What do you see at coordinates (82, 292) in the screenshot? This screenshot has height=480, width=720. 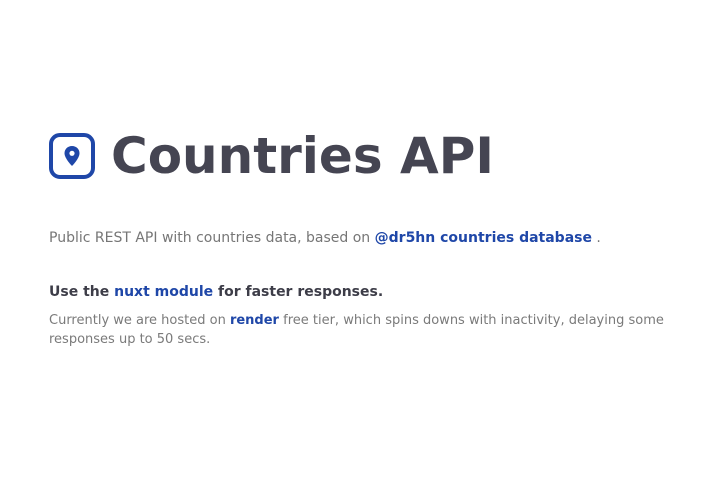 I see `module-text-before: Use the` at bounding box center [82, 292].